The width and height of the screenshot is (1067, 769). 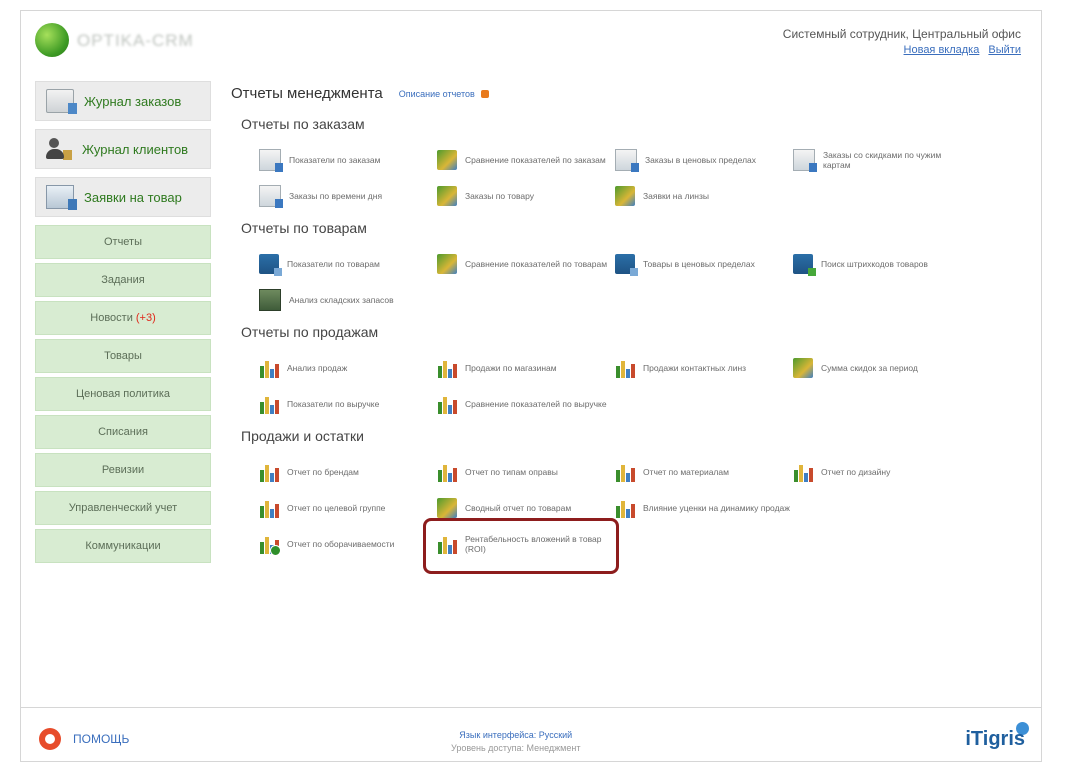 What do you see at coordinates (701, 160) in the screenshot?
I see `report-label: Заказы в ценовых пределах` at bounding box center [701, 160].